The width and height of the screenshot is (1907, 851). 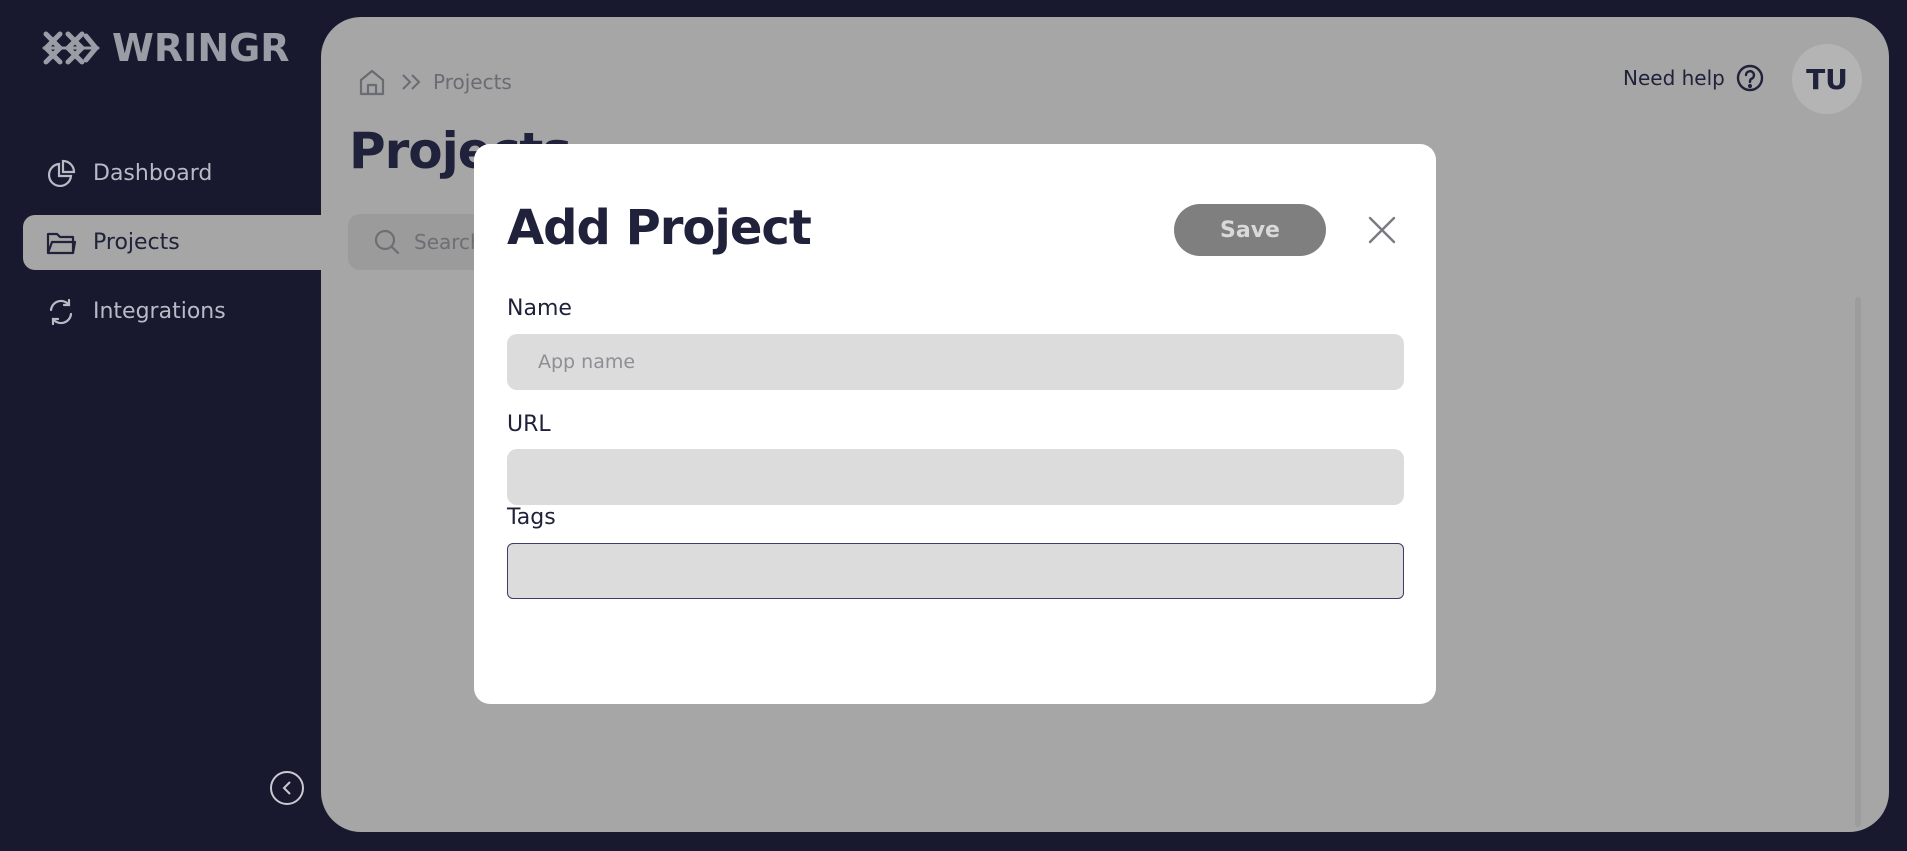 I want to click on tags-field, so click(x=955, y=571).